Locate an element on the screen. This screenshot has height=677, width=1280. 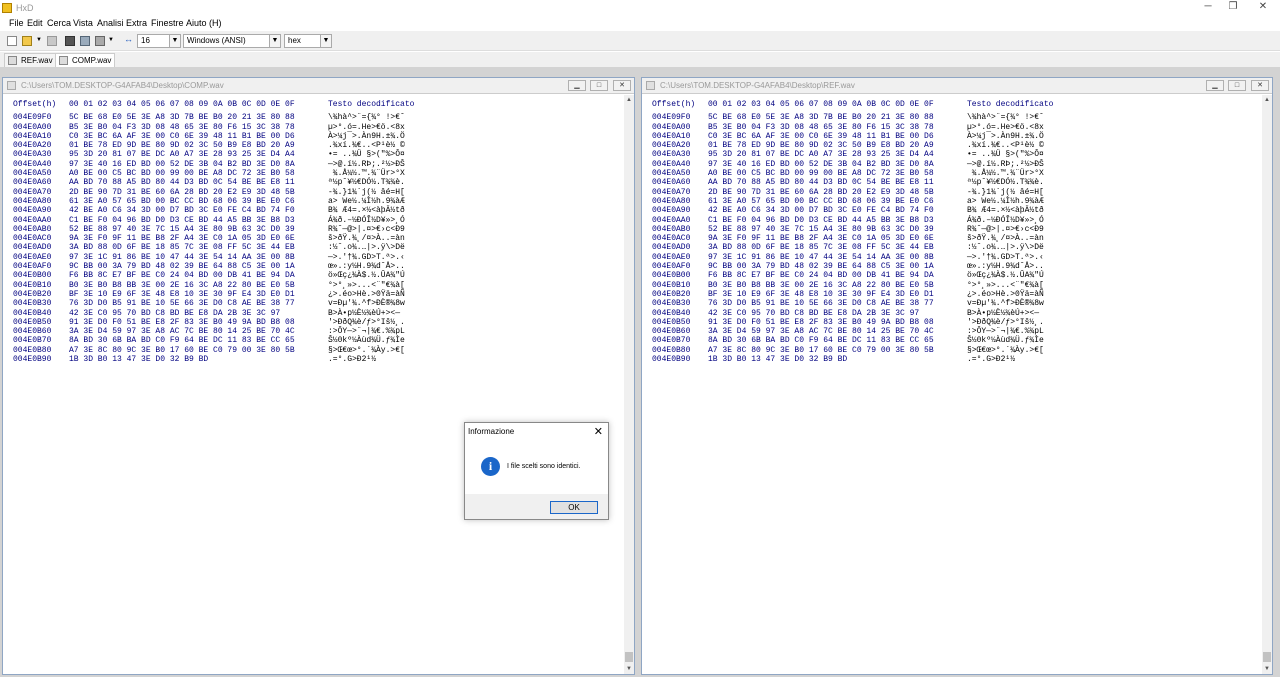
row-decoded: •= ..¾Ü §>("%>Ô¤ is located at coordinates (1005, 155).